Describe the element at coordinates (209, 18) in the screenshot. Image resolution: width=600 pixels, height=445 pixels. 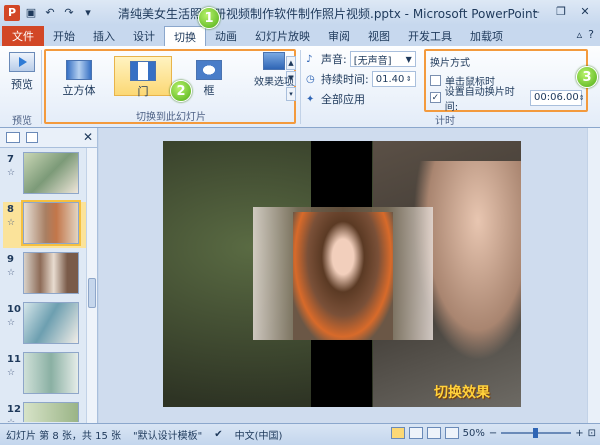
I see `step-badge-1: 1` at that location.